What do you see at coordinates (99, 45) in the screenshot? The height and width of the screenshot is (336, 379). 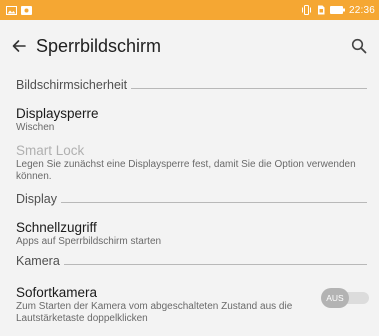 I see `page-title: Sperrbildschirm` at bounding box center [99, 45].